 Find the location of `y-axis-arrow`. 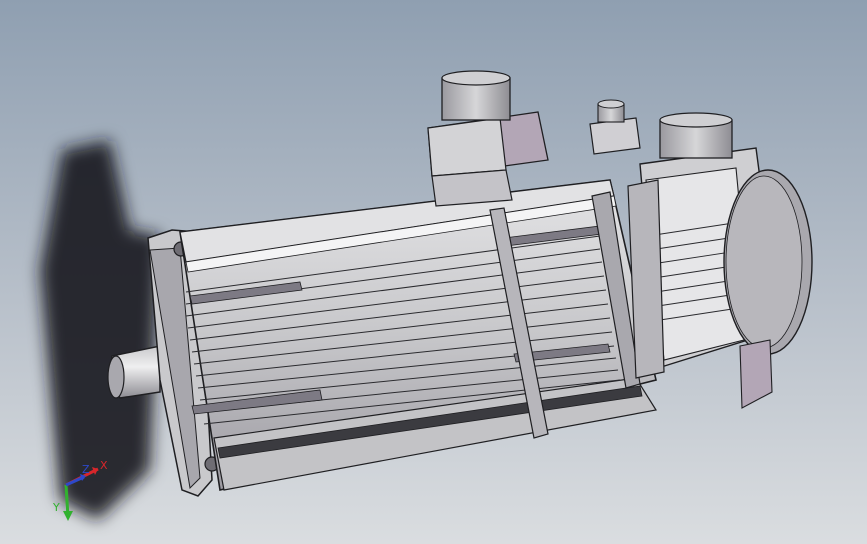

y-axis-arrow is located at coordinates (68, 502).